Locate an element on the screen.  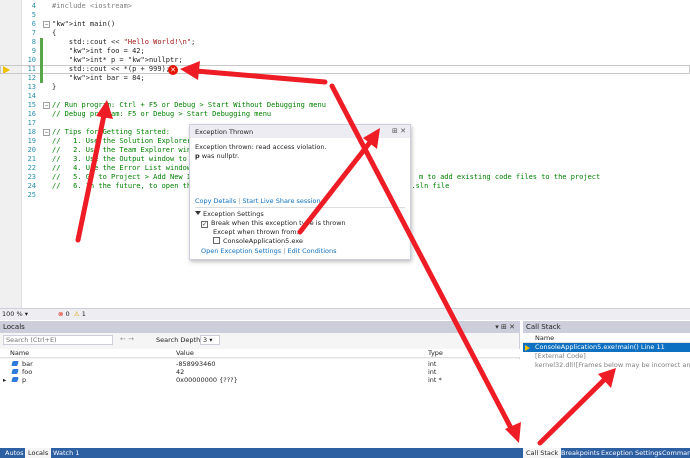
frame-text: ConsoleApplication5.exe!main() Line 11 is located at coordinates (600, 347).